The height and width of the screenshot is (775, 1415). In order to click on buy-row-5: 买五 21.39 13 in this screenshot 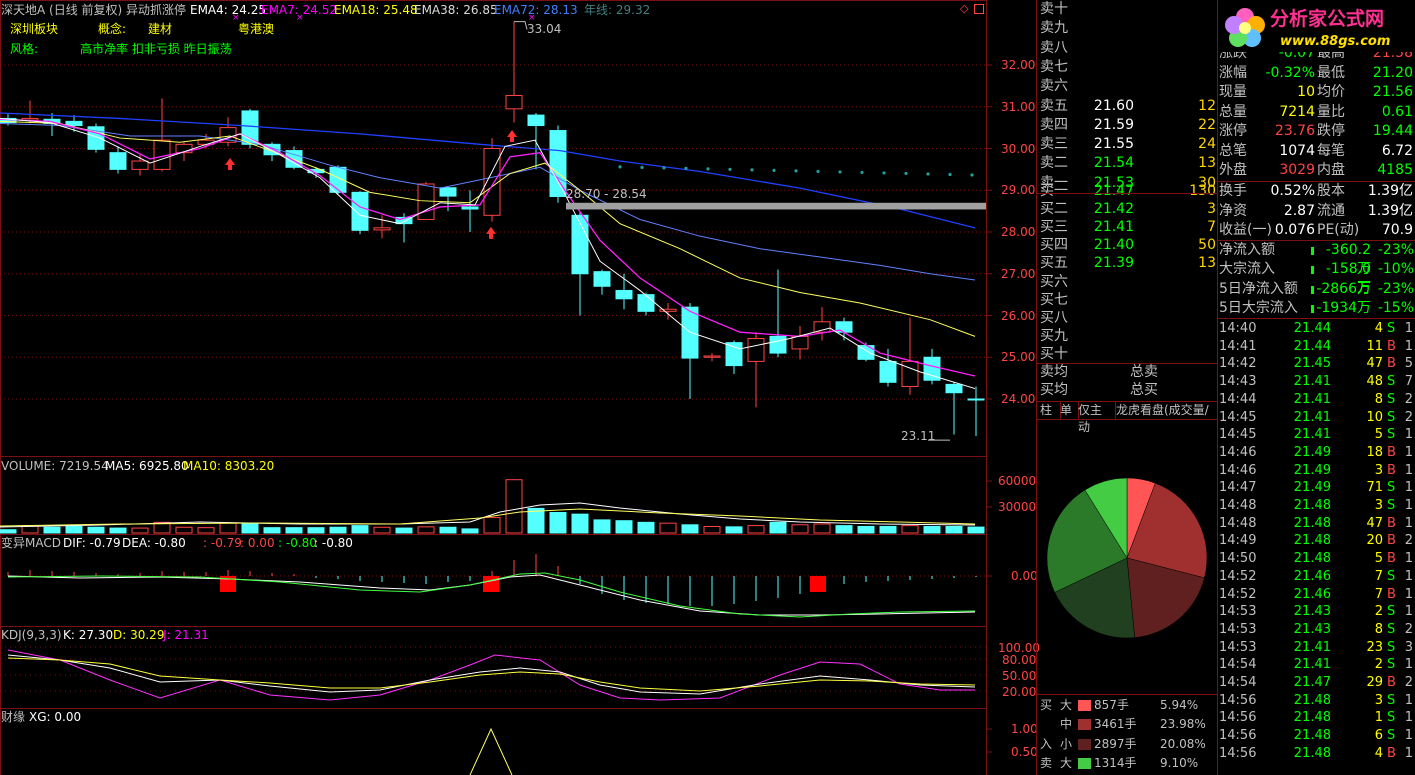, I will do `click(1128, 263)`.